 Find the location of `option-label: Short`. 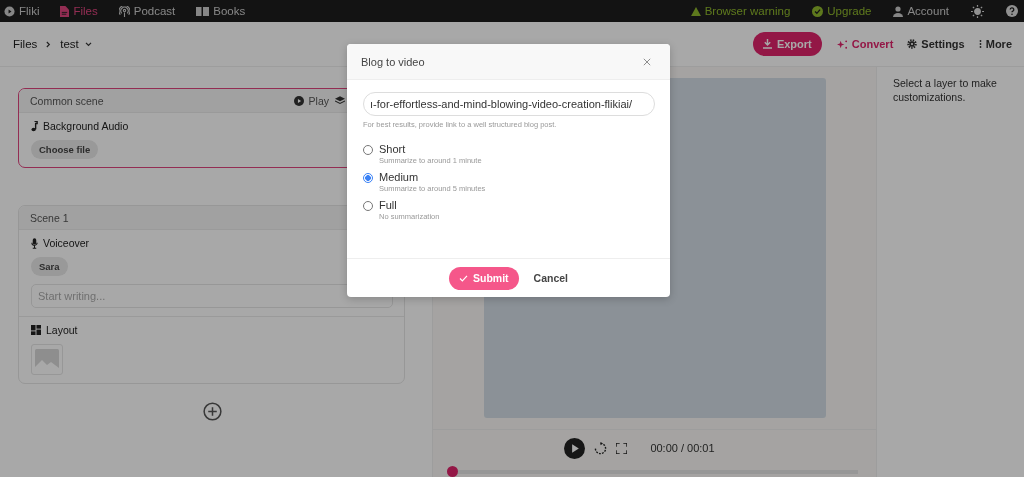

option-label: Short is located at coordinates (430, 149).